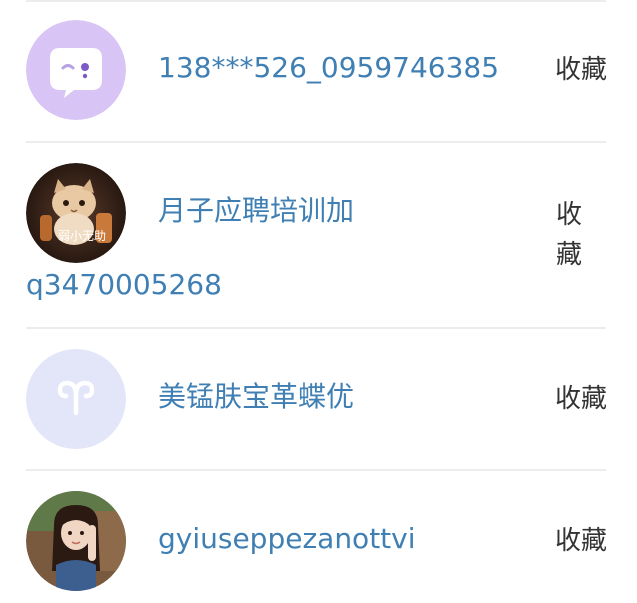 This screenshot has height=603, width=637. Describe the element at coordinates (256, 396) in the screenshot. I see `contact-name: 美锰肤宝革蝶优` at that location.